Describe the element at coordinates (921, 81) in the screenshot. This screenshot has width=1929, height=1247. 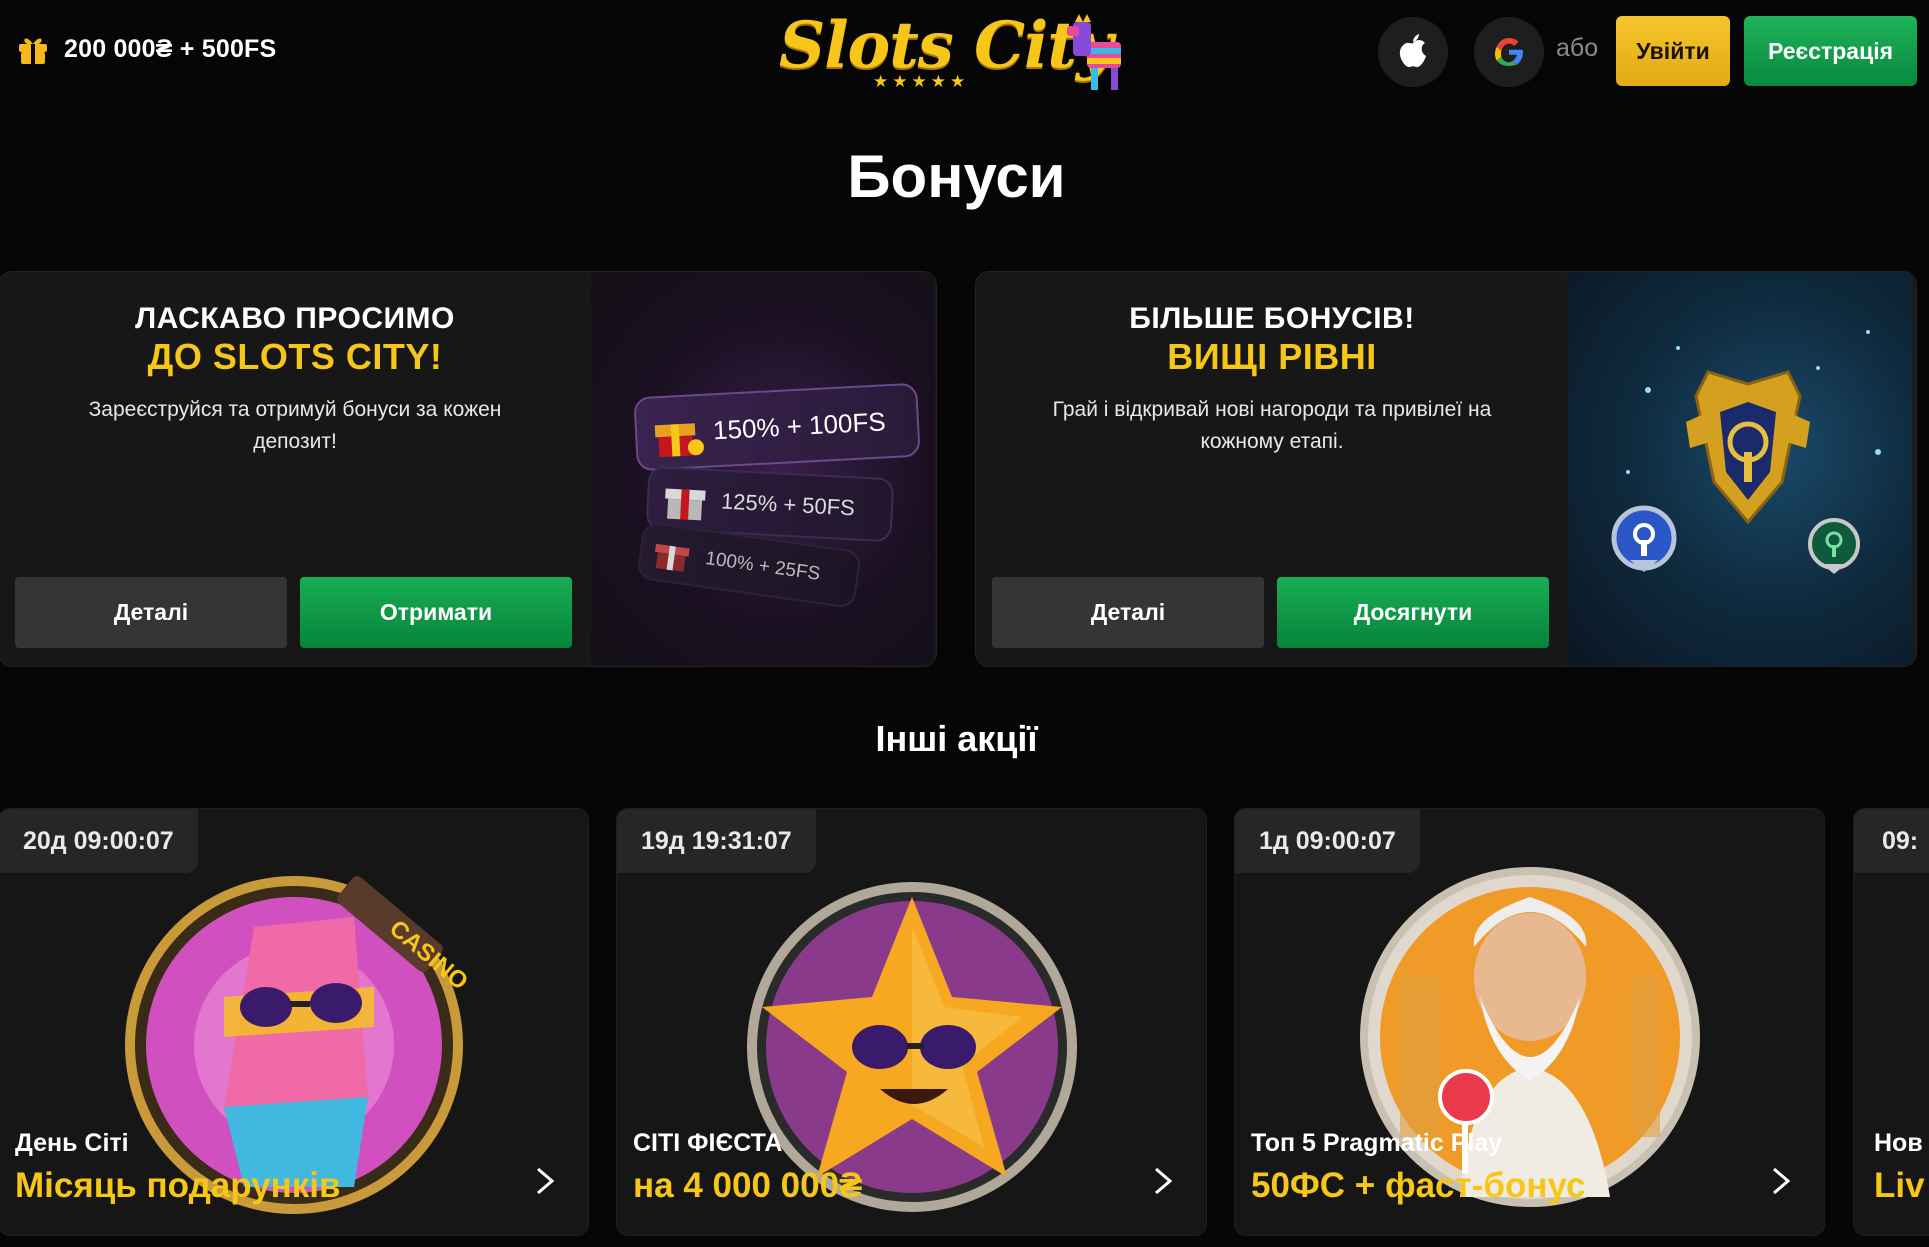
I see `logo-stars: ★★★★★` at that location.